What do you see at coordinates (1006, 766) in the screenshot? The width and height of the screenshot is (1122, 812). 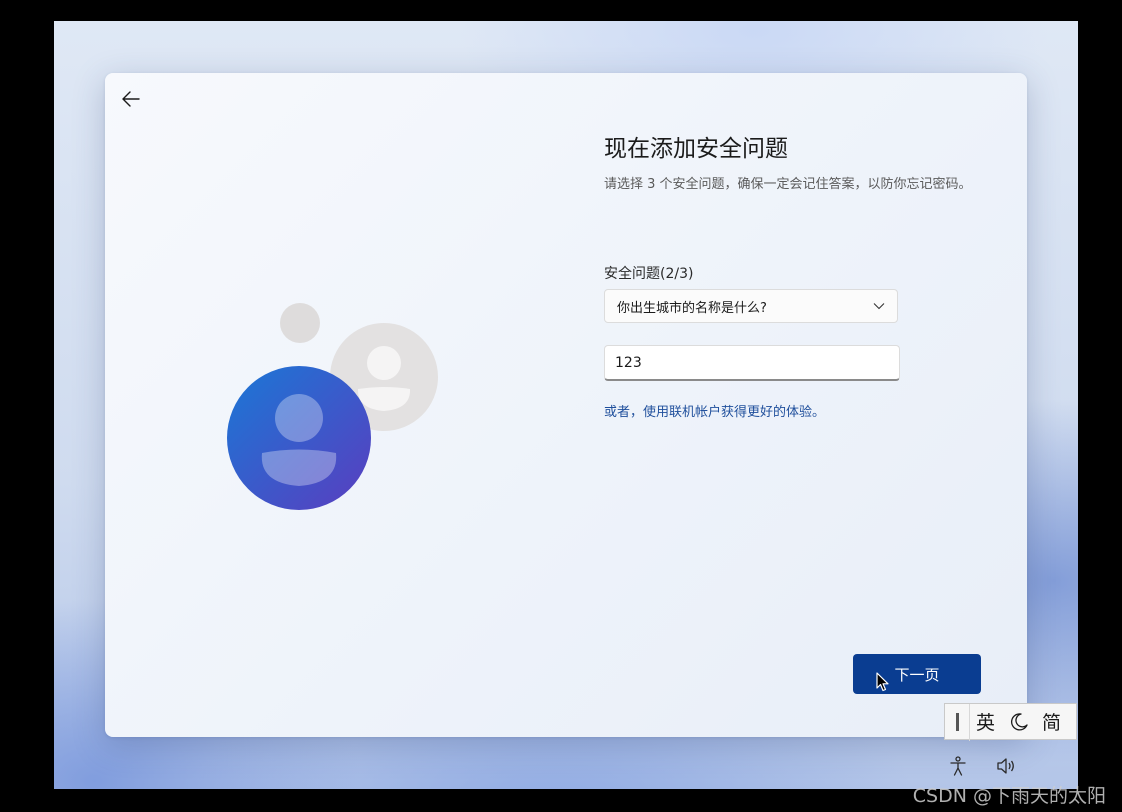 I see `volume-icon` at bounding box center [1006, 766].